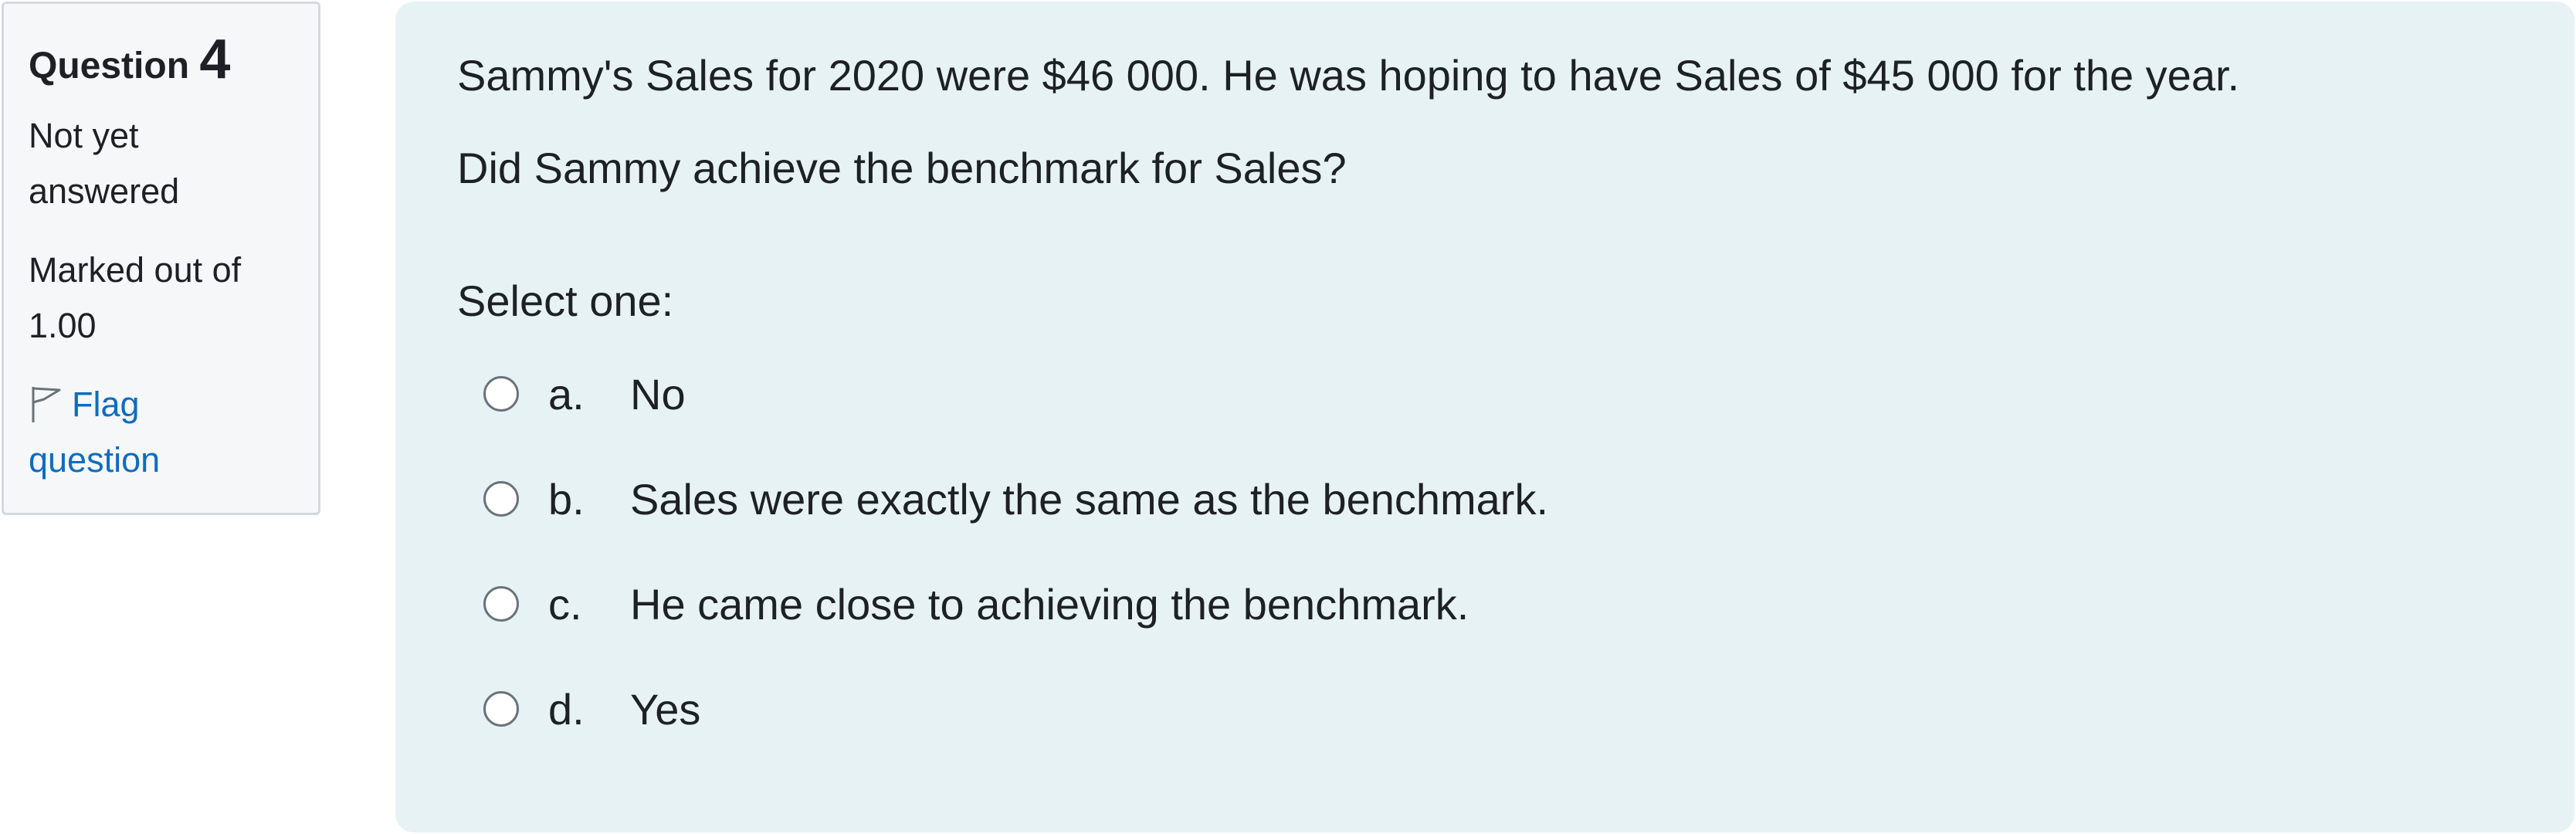 The height and width of the screenshot is (834, 2576). Describe the element at coordinates (215, 60) in the screenshot. I see `question-number: 4` at that location.